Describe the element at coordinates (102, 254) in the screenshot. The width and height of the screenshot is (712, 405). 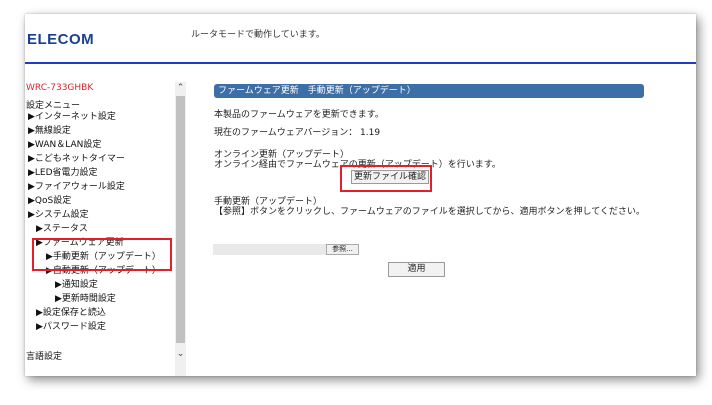
I see `sidebar-highlight-box` at that location.